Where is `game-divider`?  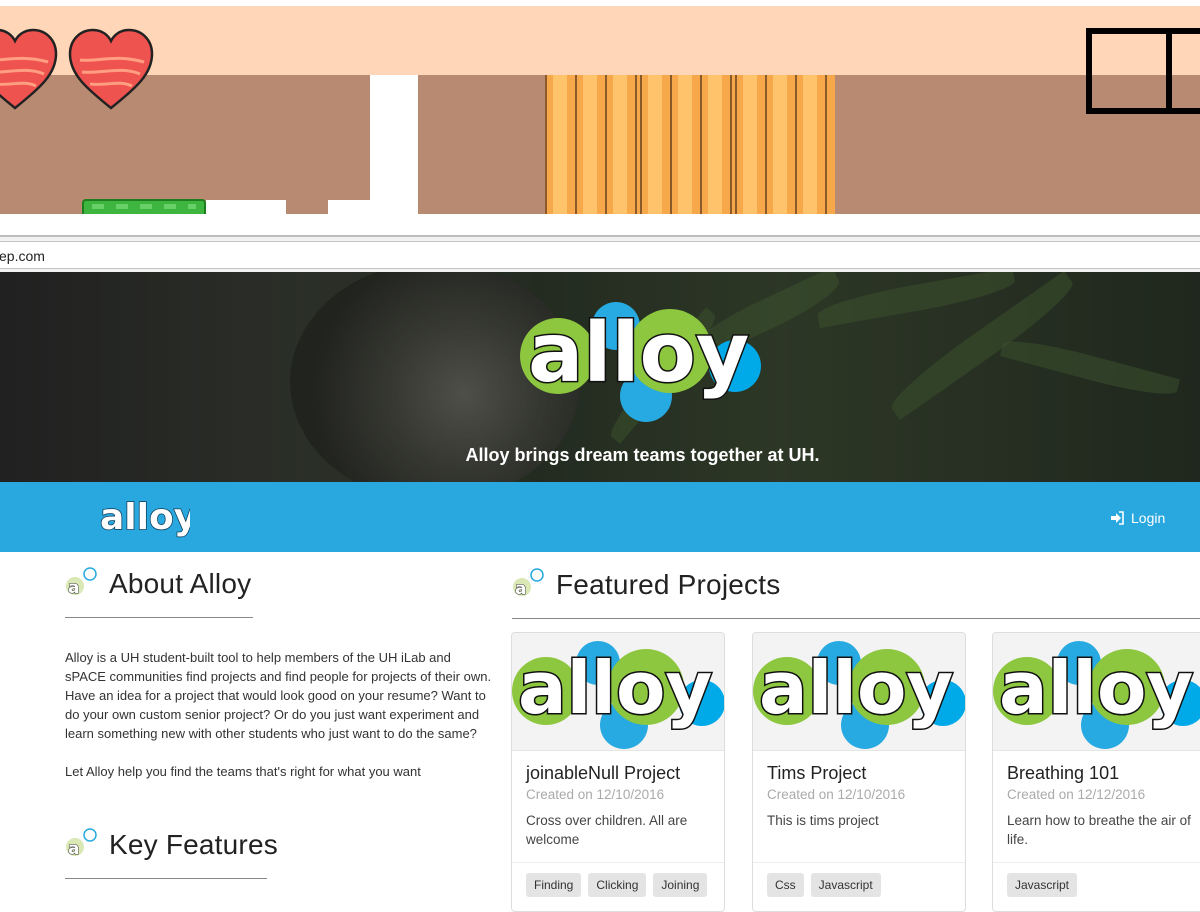 game-divider is located at coordinates (600, 225).